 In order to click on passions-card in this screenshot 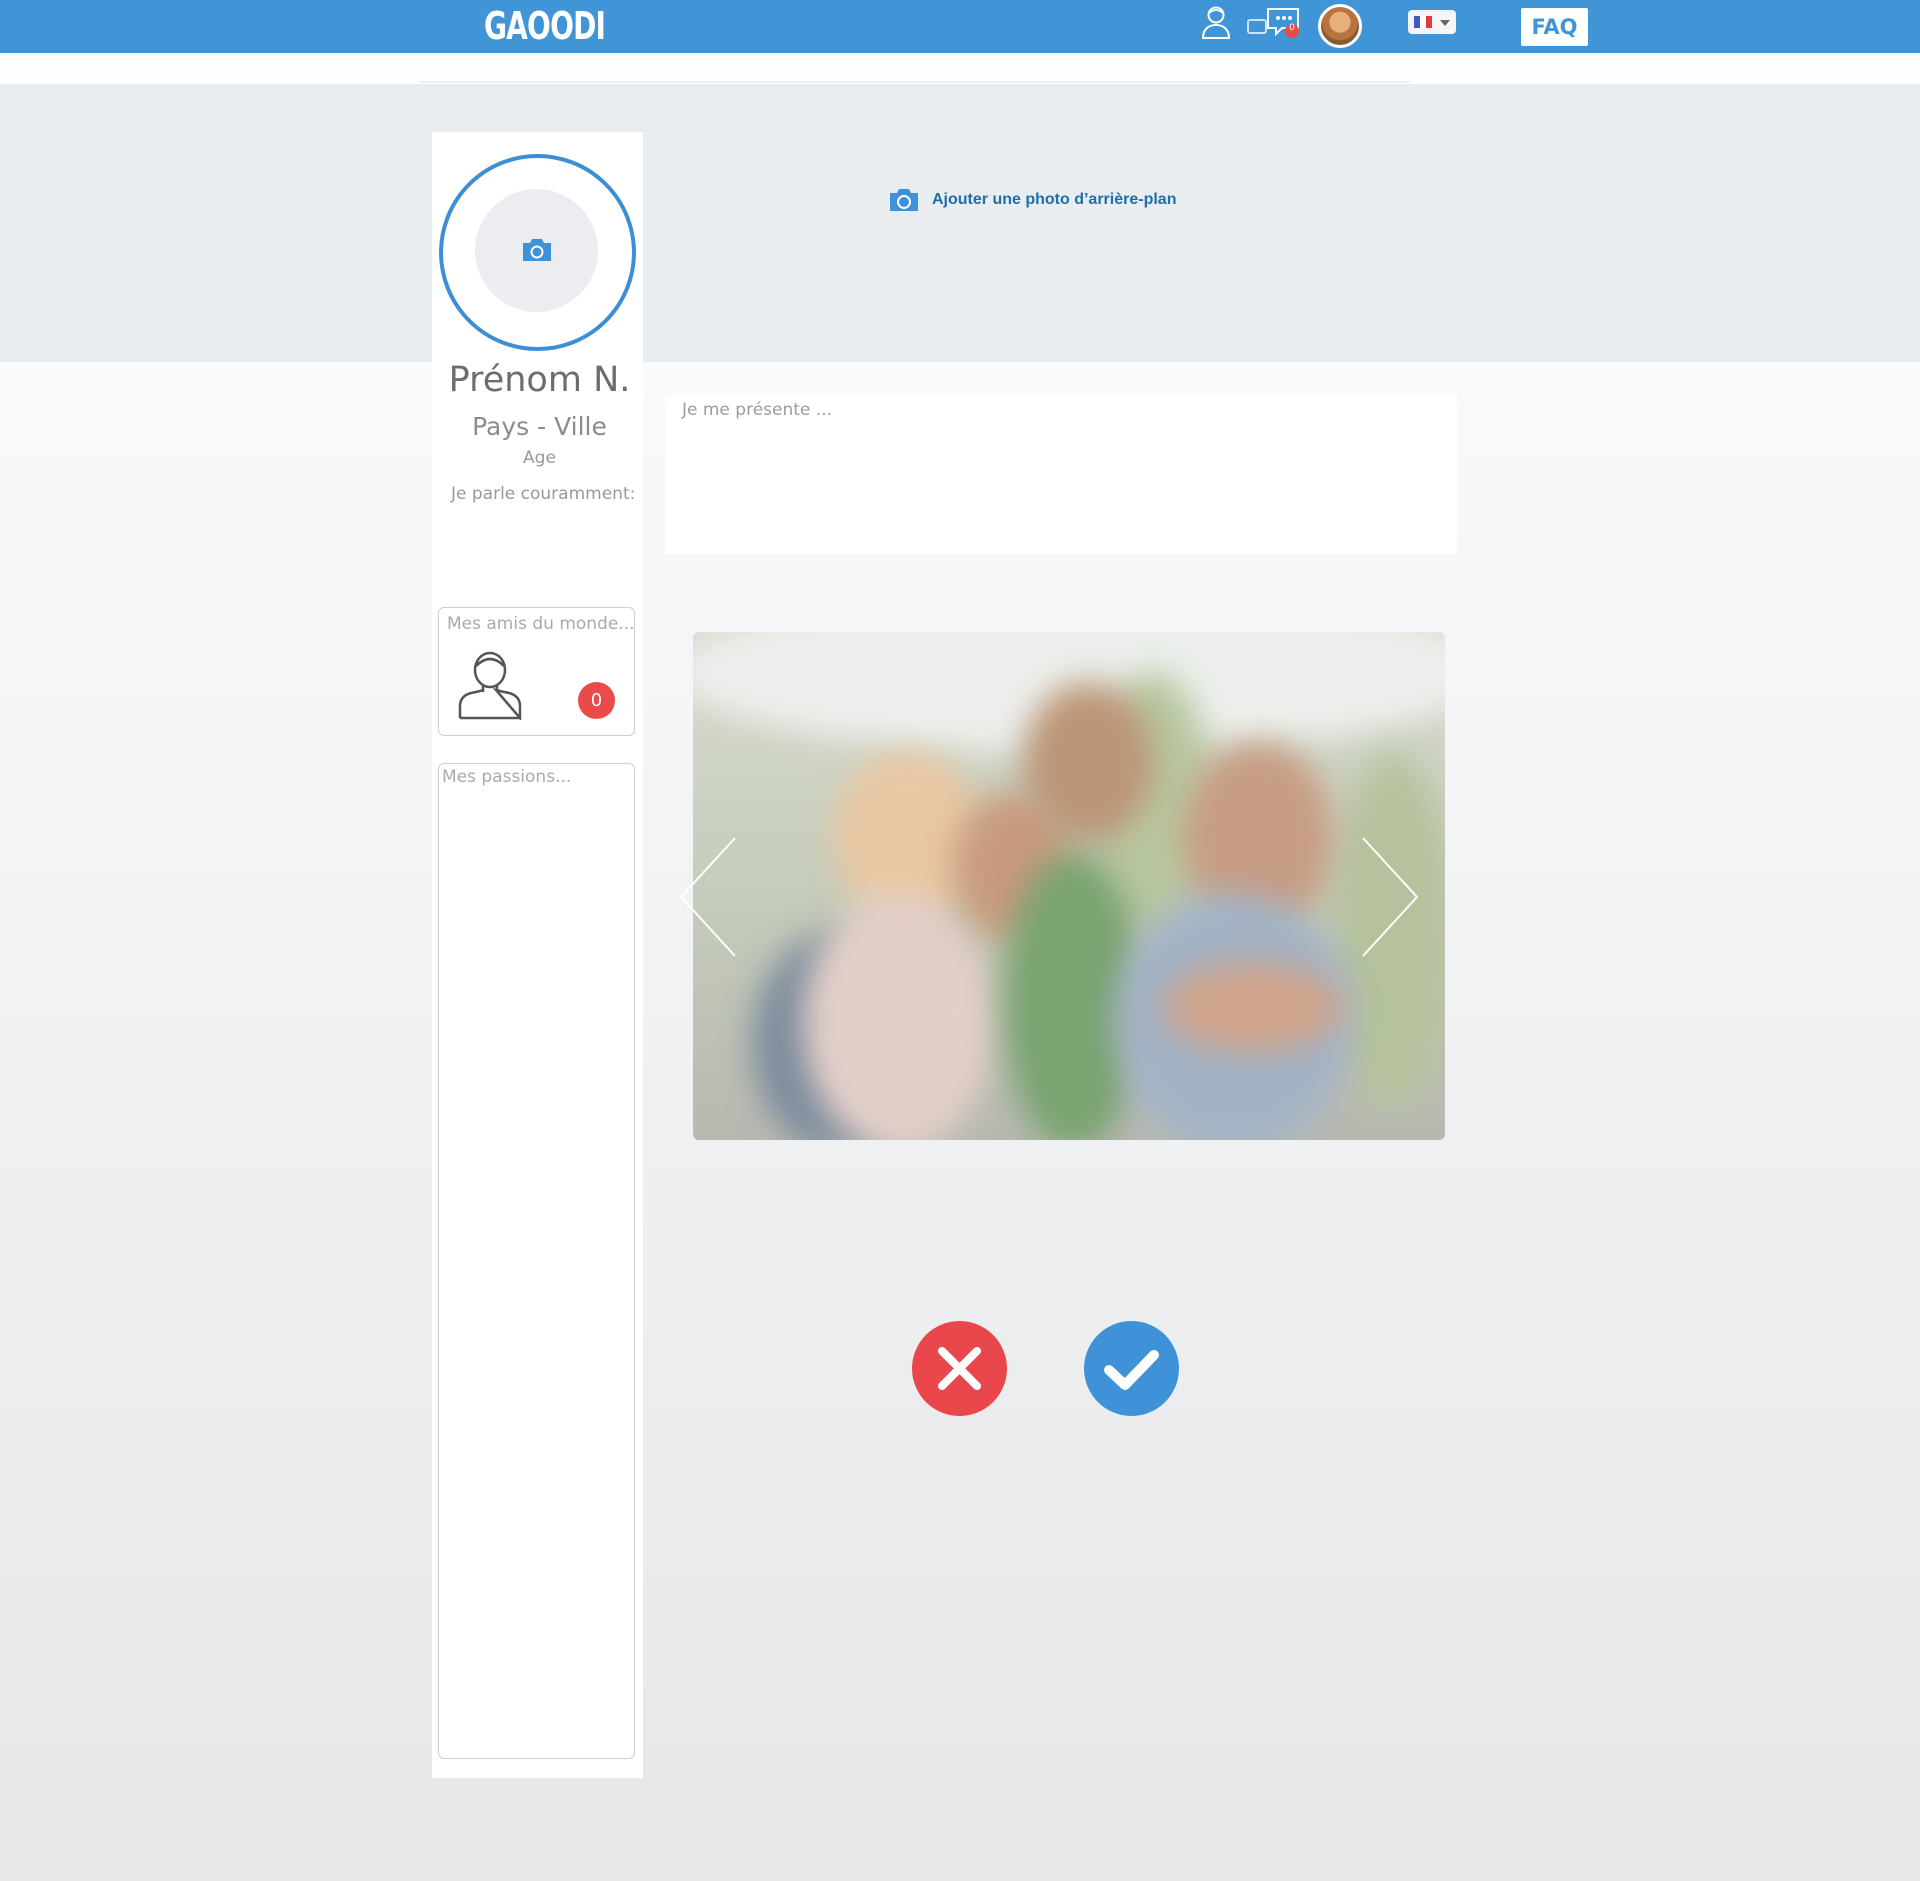, I will do `click(536, 1261)`.